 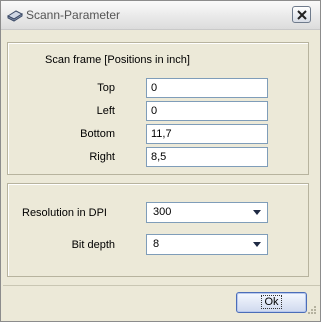 What do you see at coordinates (162, 212) in the screenshot?
I see `resolution-value: 300` at bounding box center [162, 212].